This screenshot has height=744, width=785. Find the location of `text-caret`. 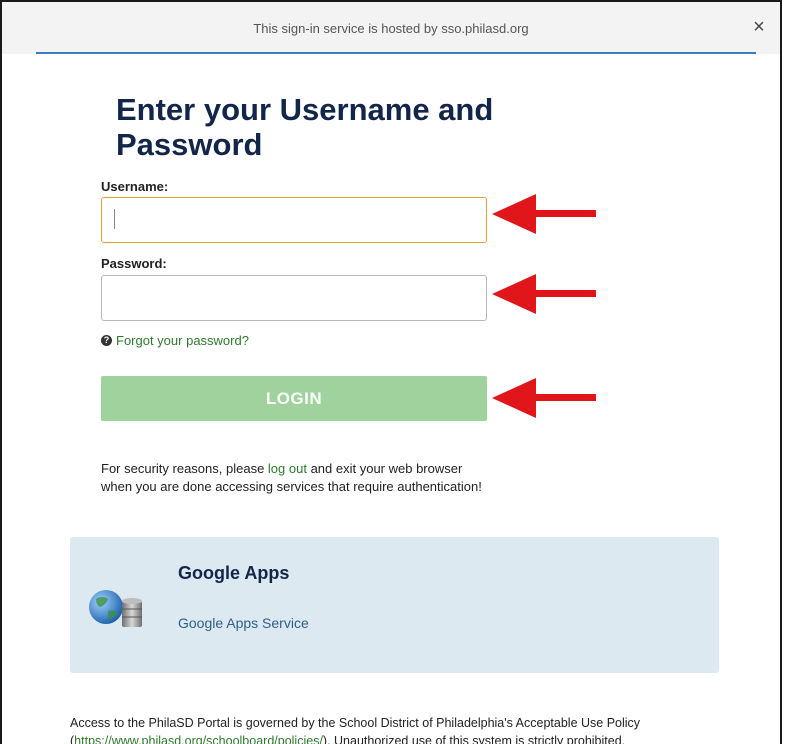

text-caret is located at coordinates (114, 219).